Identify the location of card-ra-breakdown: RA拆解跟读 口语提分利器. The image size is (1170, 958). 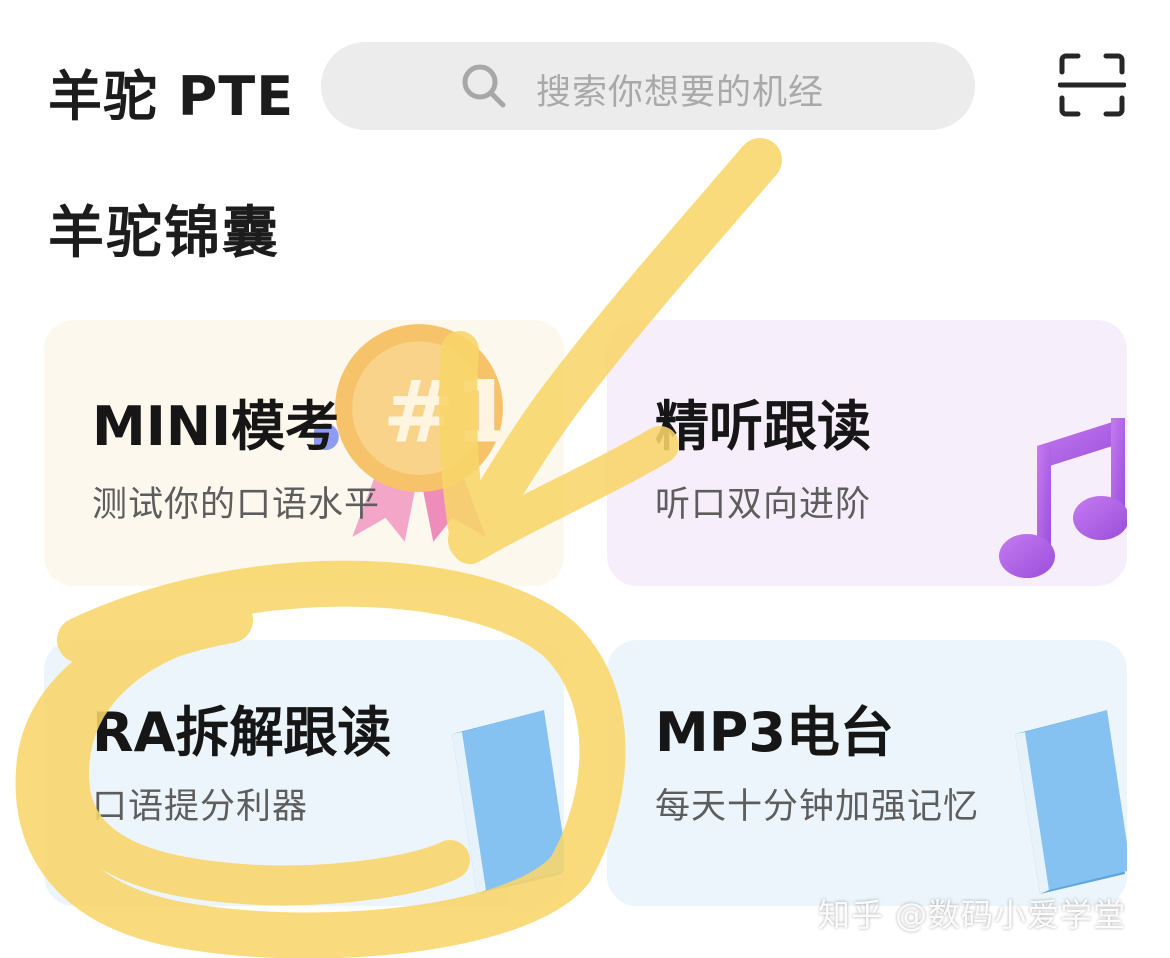
(304, 773).